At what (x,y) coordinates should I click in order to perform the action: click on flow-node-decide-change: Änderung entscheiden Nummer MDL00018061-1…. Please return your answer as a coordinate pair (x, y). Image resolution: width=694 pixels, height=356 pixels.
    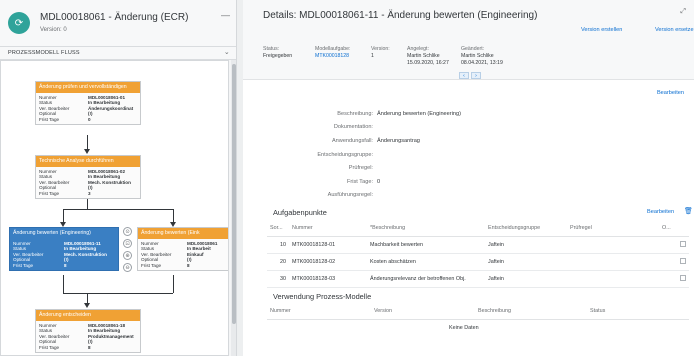
    Looking at the image, I should click on (88, 331).